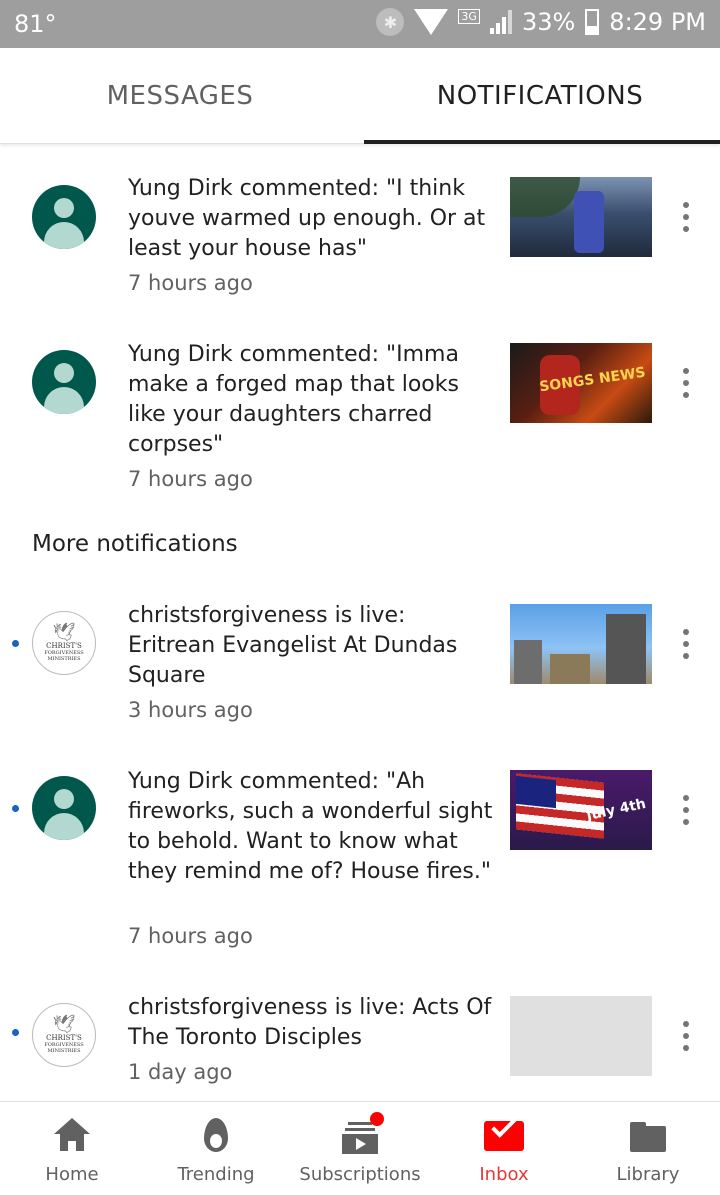  Describe the element at coordinates (504, 1174) in the screenshot. I see `nav-label: Inbox` at that location.